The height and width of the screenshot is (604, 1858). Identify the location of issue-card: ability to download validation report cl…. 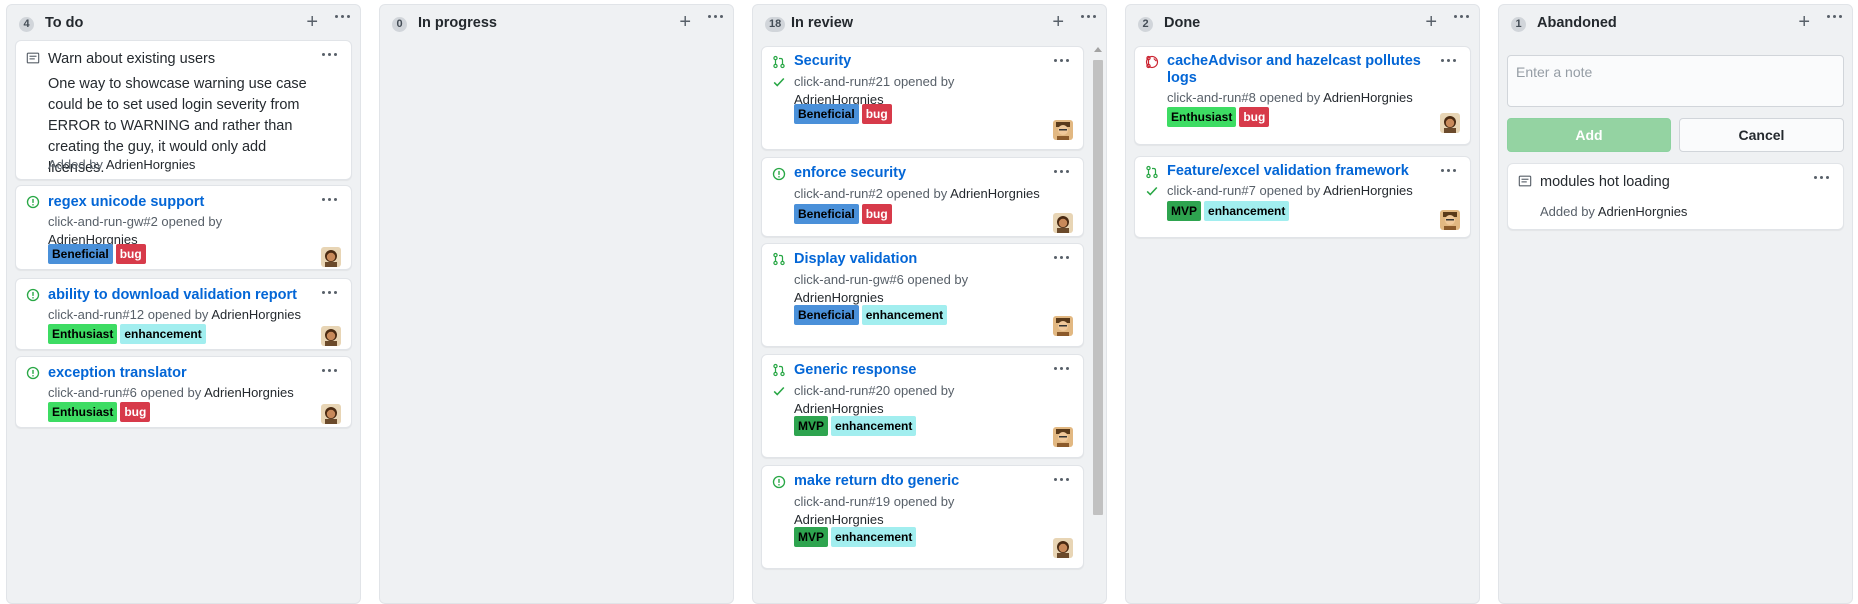
(183, 314).